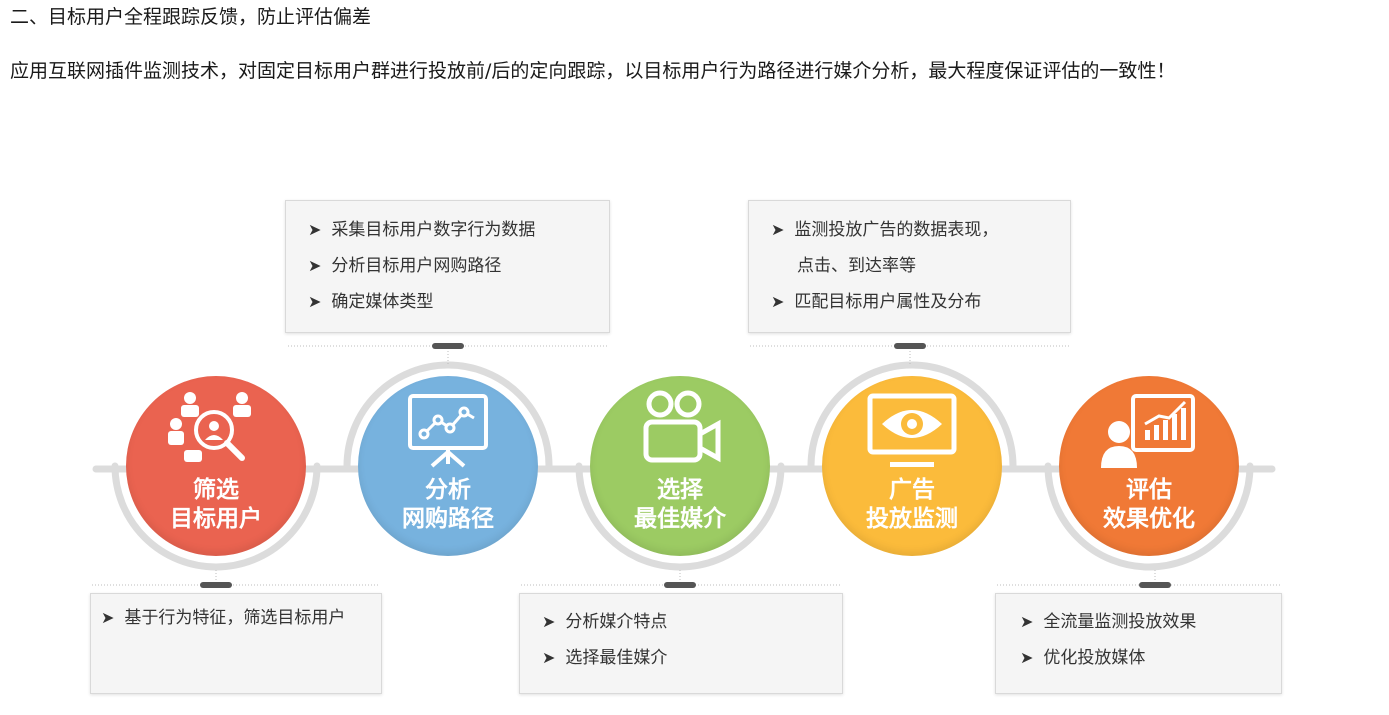 The height and width of the screenshot is (715, 1389). What do you see at coordinates (216, 518) in the screenshot?
I see `step-subtitle: 目标用户` at bounding box center [216, 518].